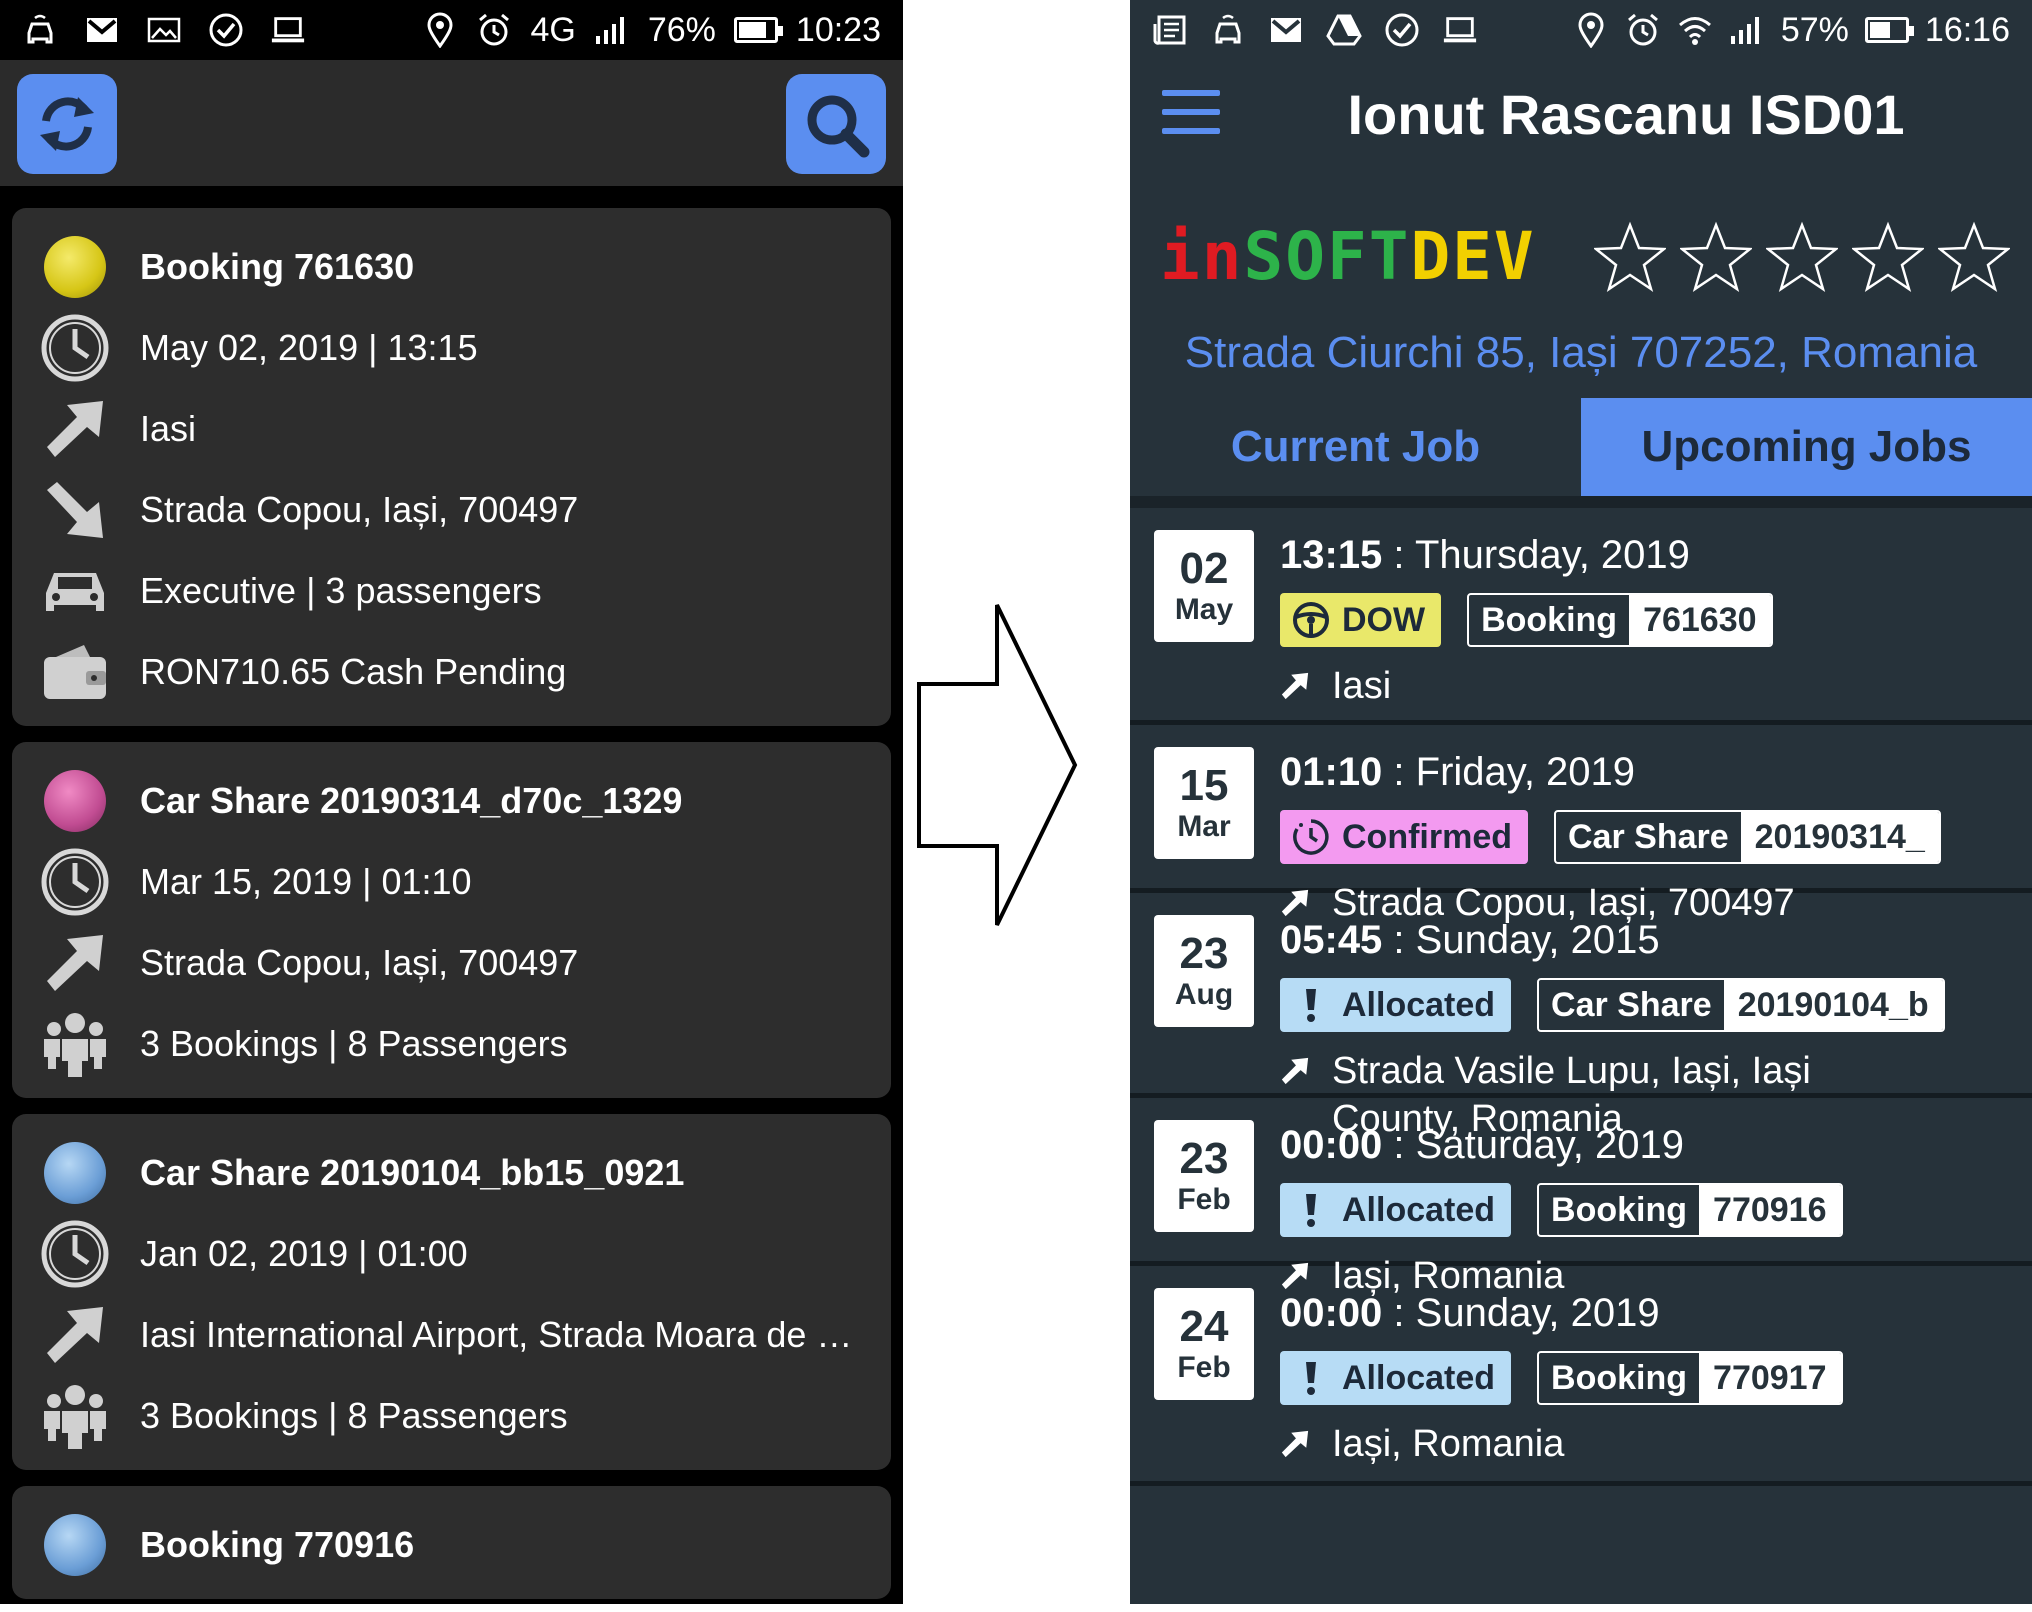 The width and height of the screenshot is (2032, 1612). Describe the element at coordinates (681, 29) in the screenshot. I see `battery-percent: 76%` at that location.